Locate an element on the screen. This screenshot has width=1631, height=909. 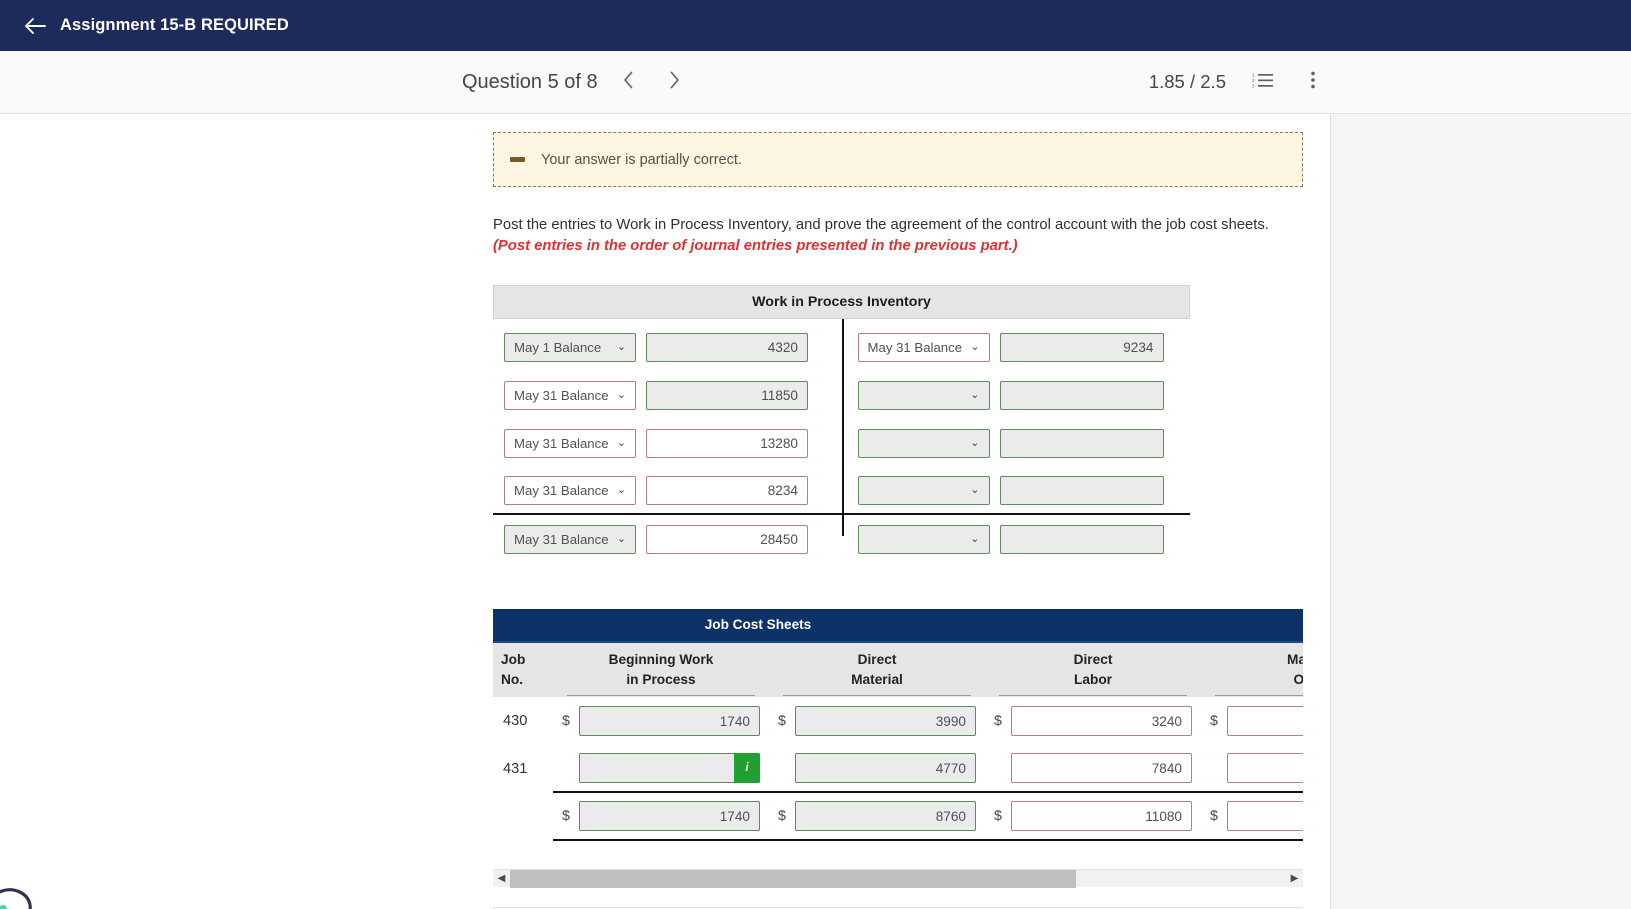
horizontal-scrollbar: ◀ ▶ is located at coordinates (898, 878).